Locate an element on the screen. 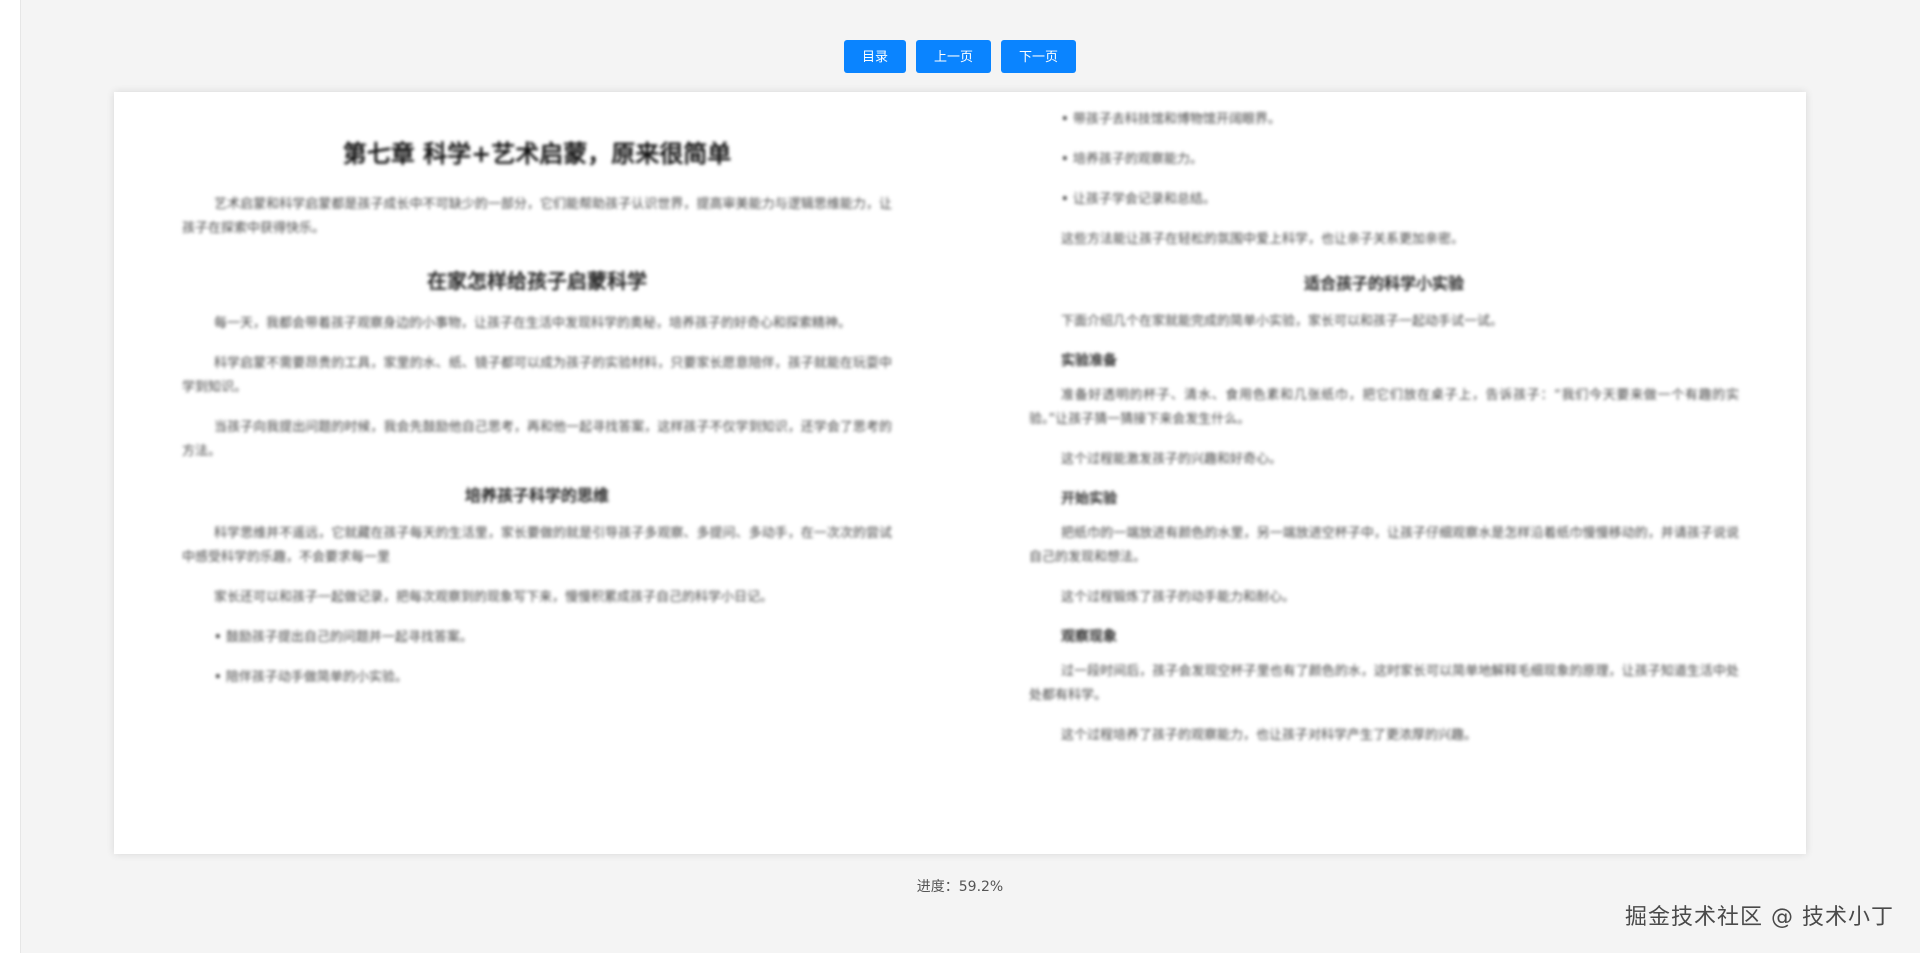  reading-progress: 进度：59.2% is located at coordinates (960, 886).